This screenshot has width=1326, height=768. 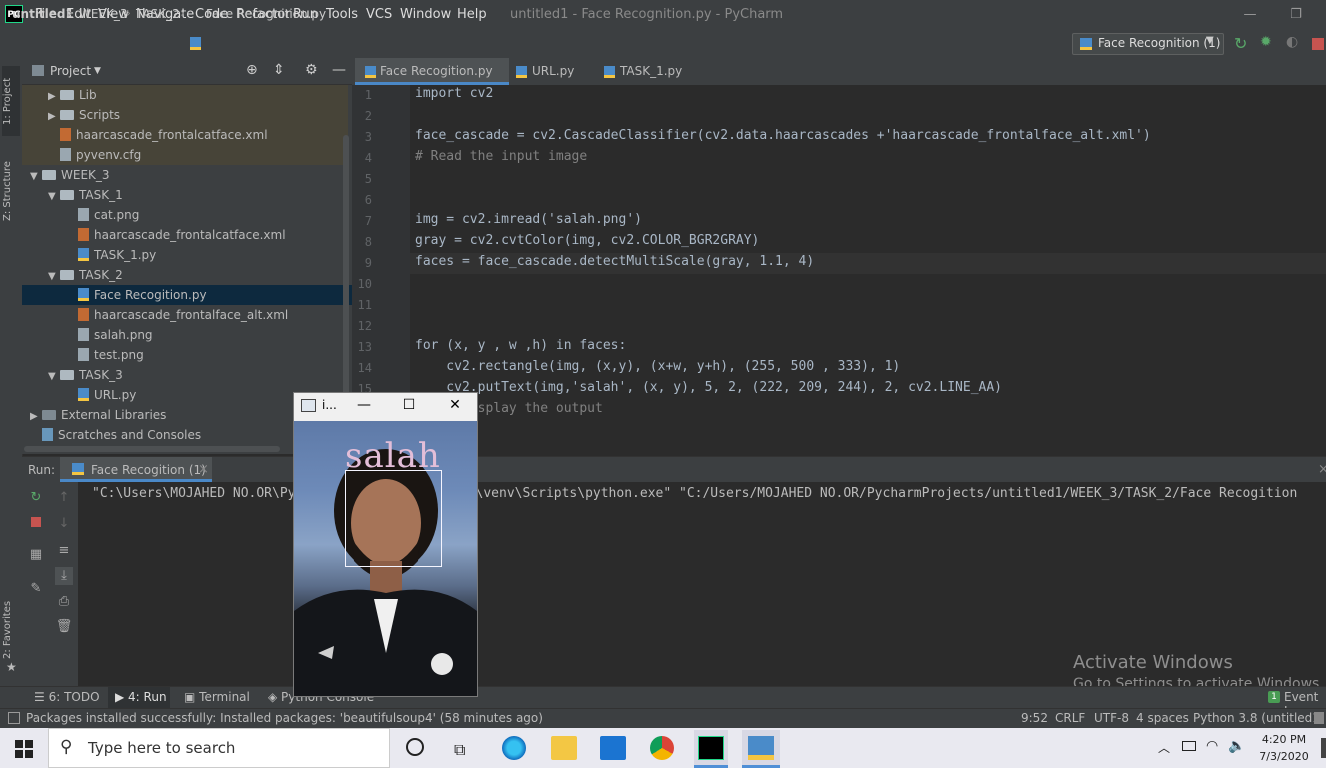 What do you see at coordinates (613, 748) in the screenshot?
I see `mail-icon` at bounding box center [613, 748].